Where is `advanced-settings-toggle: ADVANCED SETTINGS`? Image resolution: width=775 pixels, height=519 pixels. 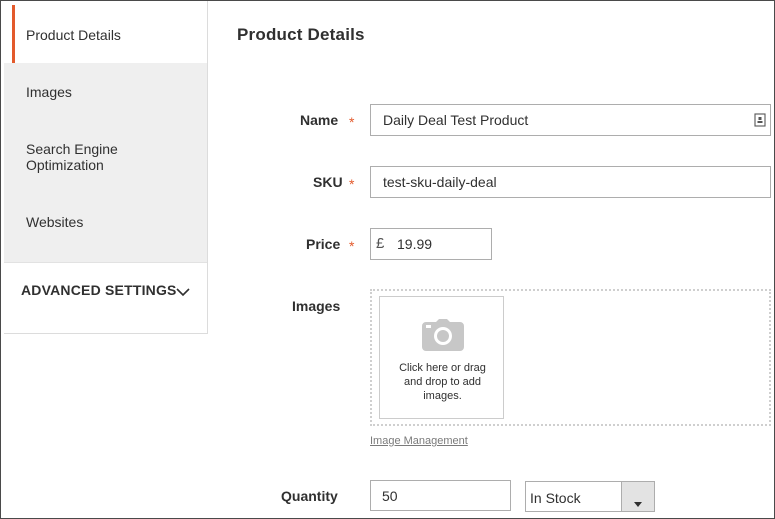 advanced-settings-toggle: ADVANCED SETTINGS is located at coordinates (105, 298).